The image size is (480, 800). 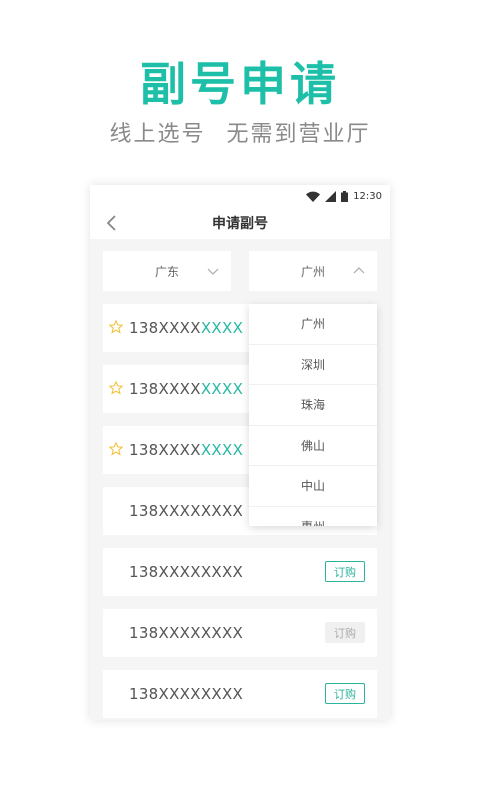 I want to click on city-dropdown: 广州深圳珠海佛山中山惠州, so click(x=313, y=415).